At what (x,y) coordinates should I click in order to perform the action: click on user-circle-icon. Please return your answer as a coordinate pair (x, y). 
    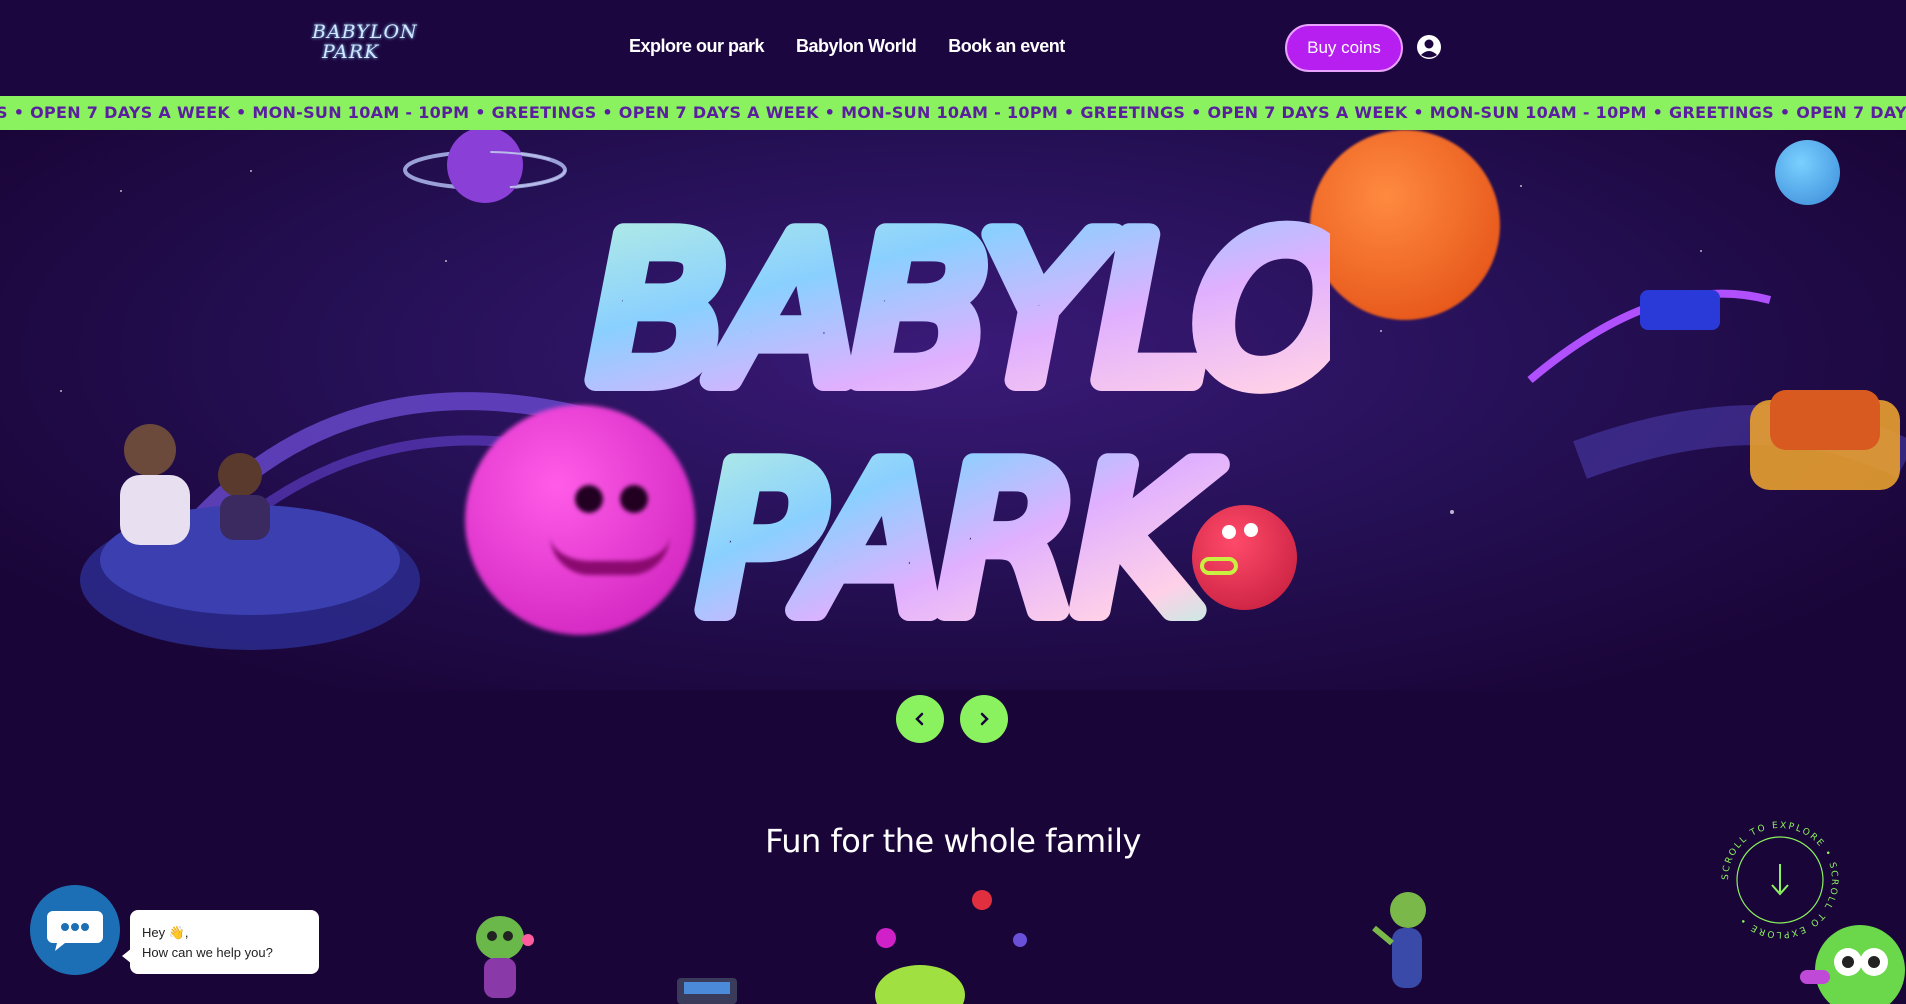
    Looking at the image, I should click on (1429, 47).